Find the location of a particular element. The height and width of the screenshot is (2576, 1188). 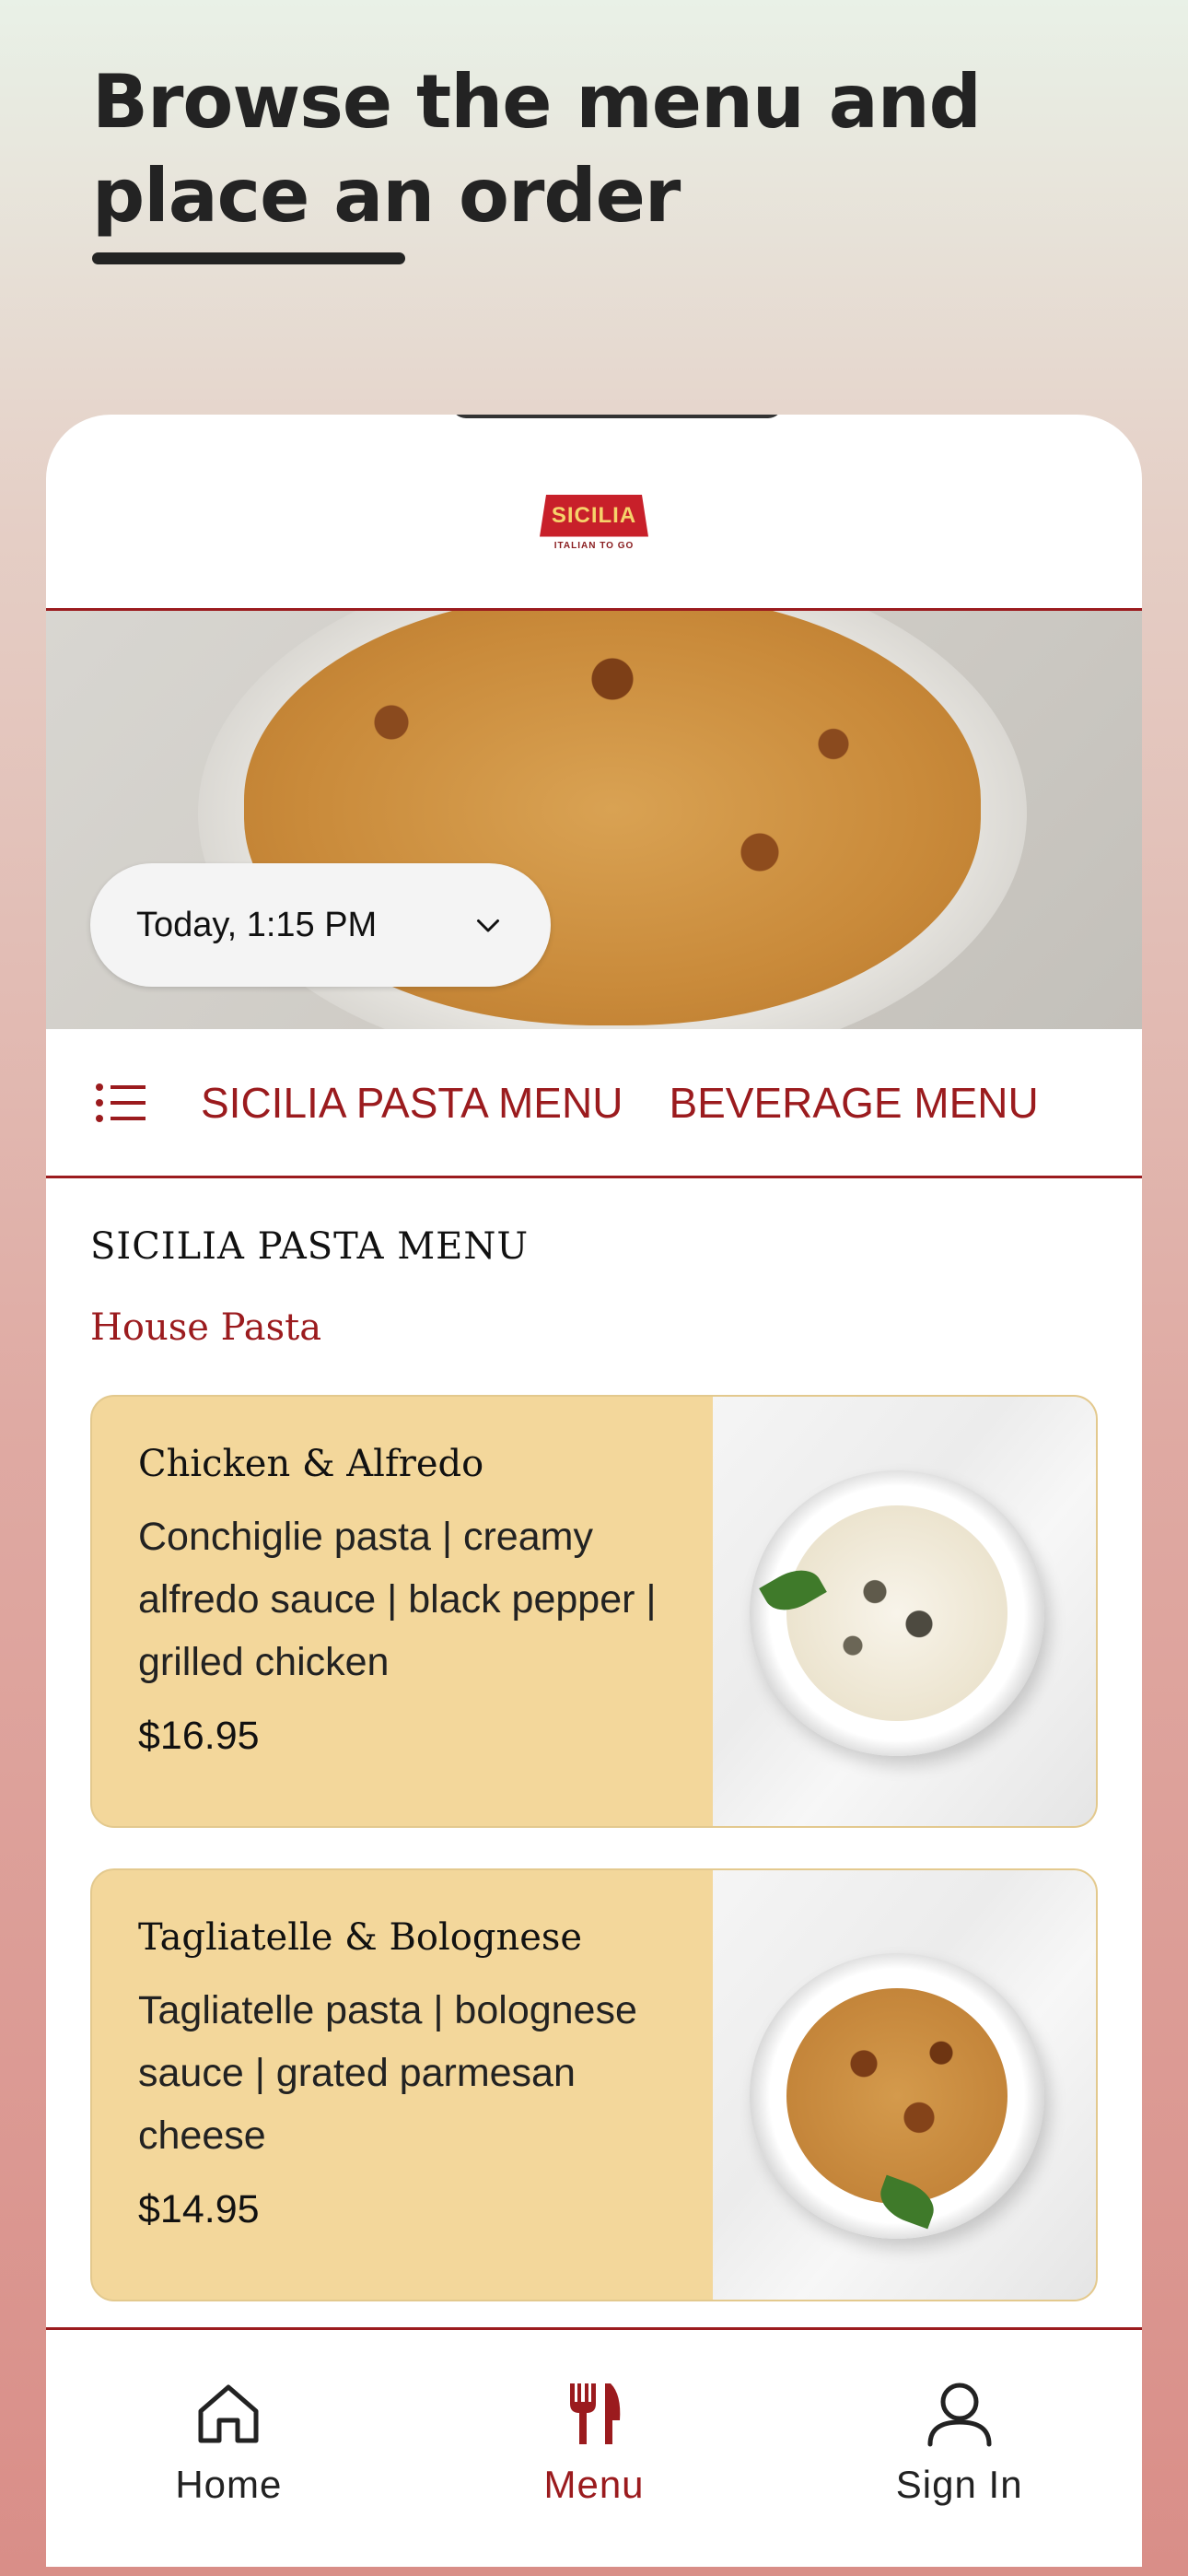

menu-item-name: Tagliatelle & Bolognese is located at coordinates (360, 1937).